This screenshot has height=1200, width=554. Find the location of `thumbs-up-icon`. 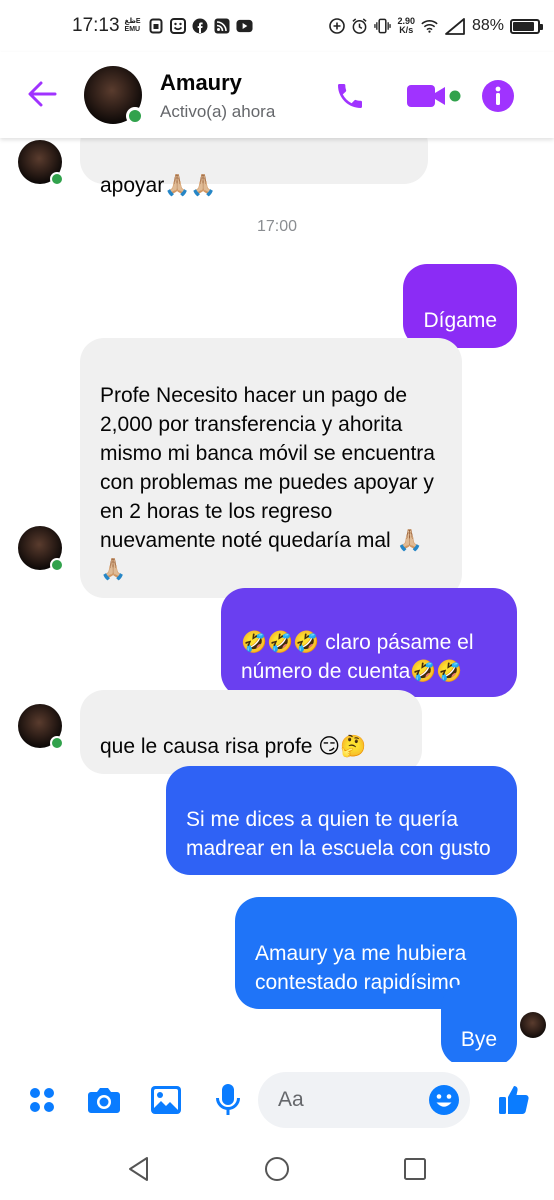

thumbs-up-icon is located at coordinates (514, 1100).